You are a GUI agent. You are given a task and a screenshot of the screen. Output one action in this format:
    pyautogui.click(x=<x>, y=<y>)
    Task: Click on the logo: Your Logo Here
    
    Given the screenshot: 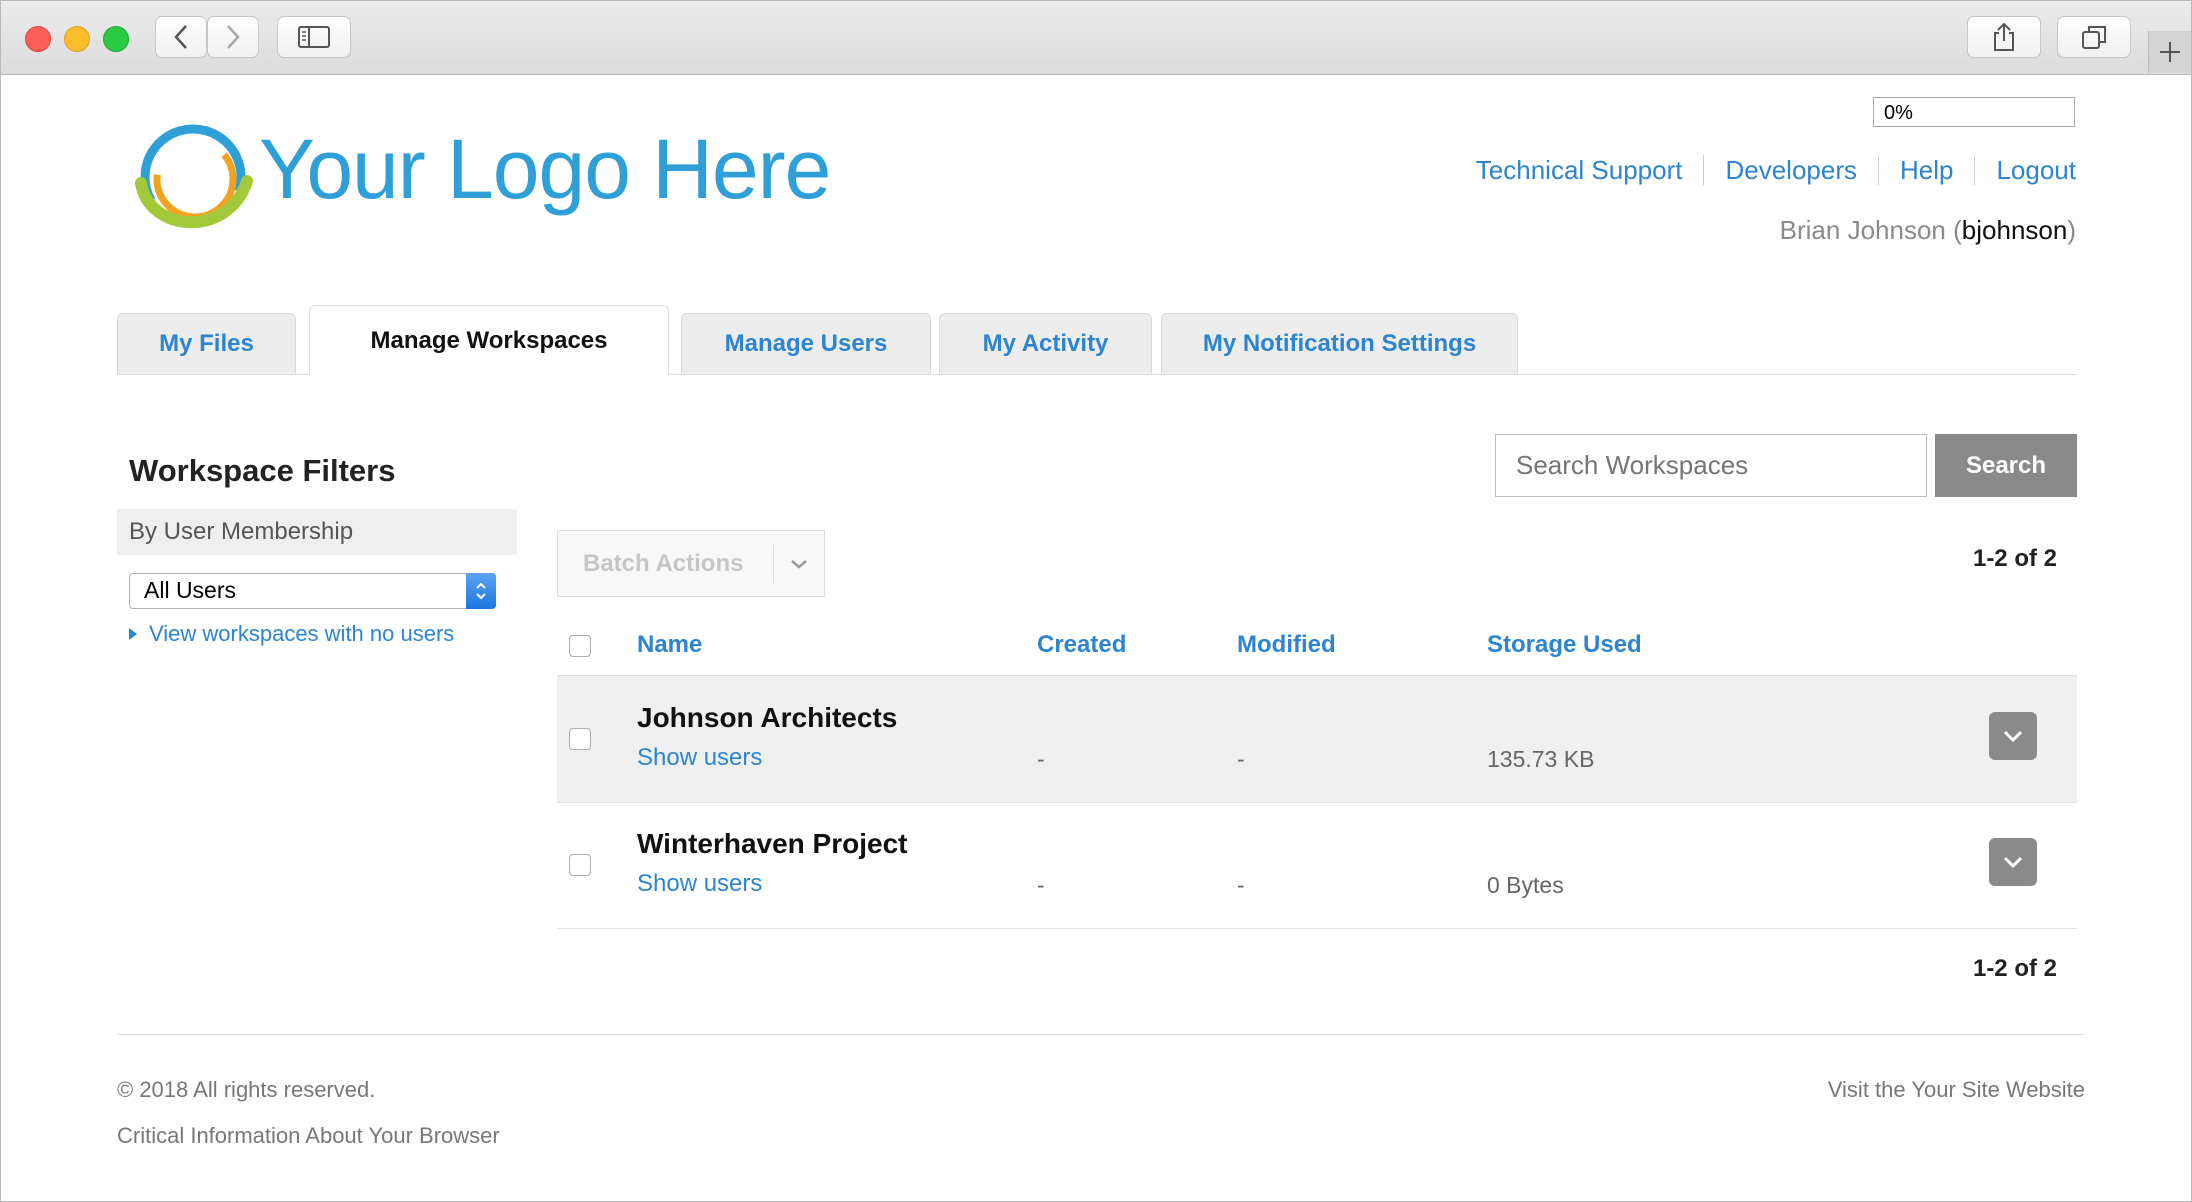 What is the action you would take?
    pyautogui.click(x=480, y=178)
    